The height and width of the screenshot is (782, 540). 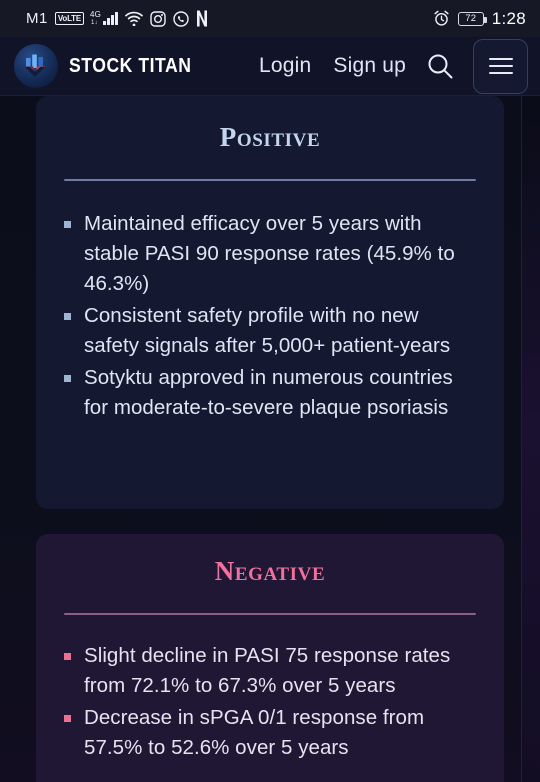 I want to click on battery-indicator: 72, so click(x=472, y=18).